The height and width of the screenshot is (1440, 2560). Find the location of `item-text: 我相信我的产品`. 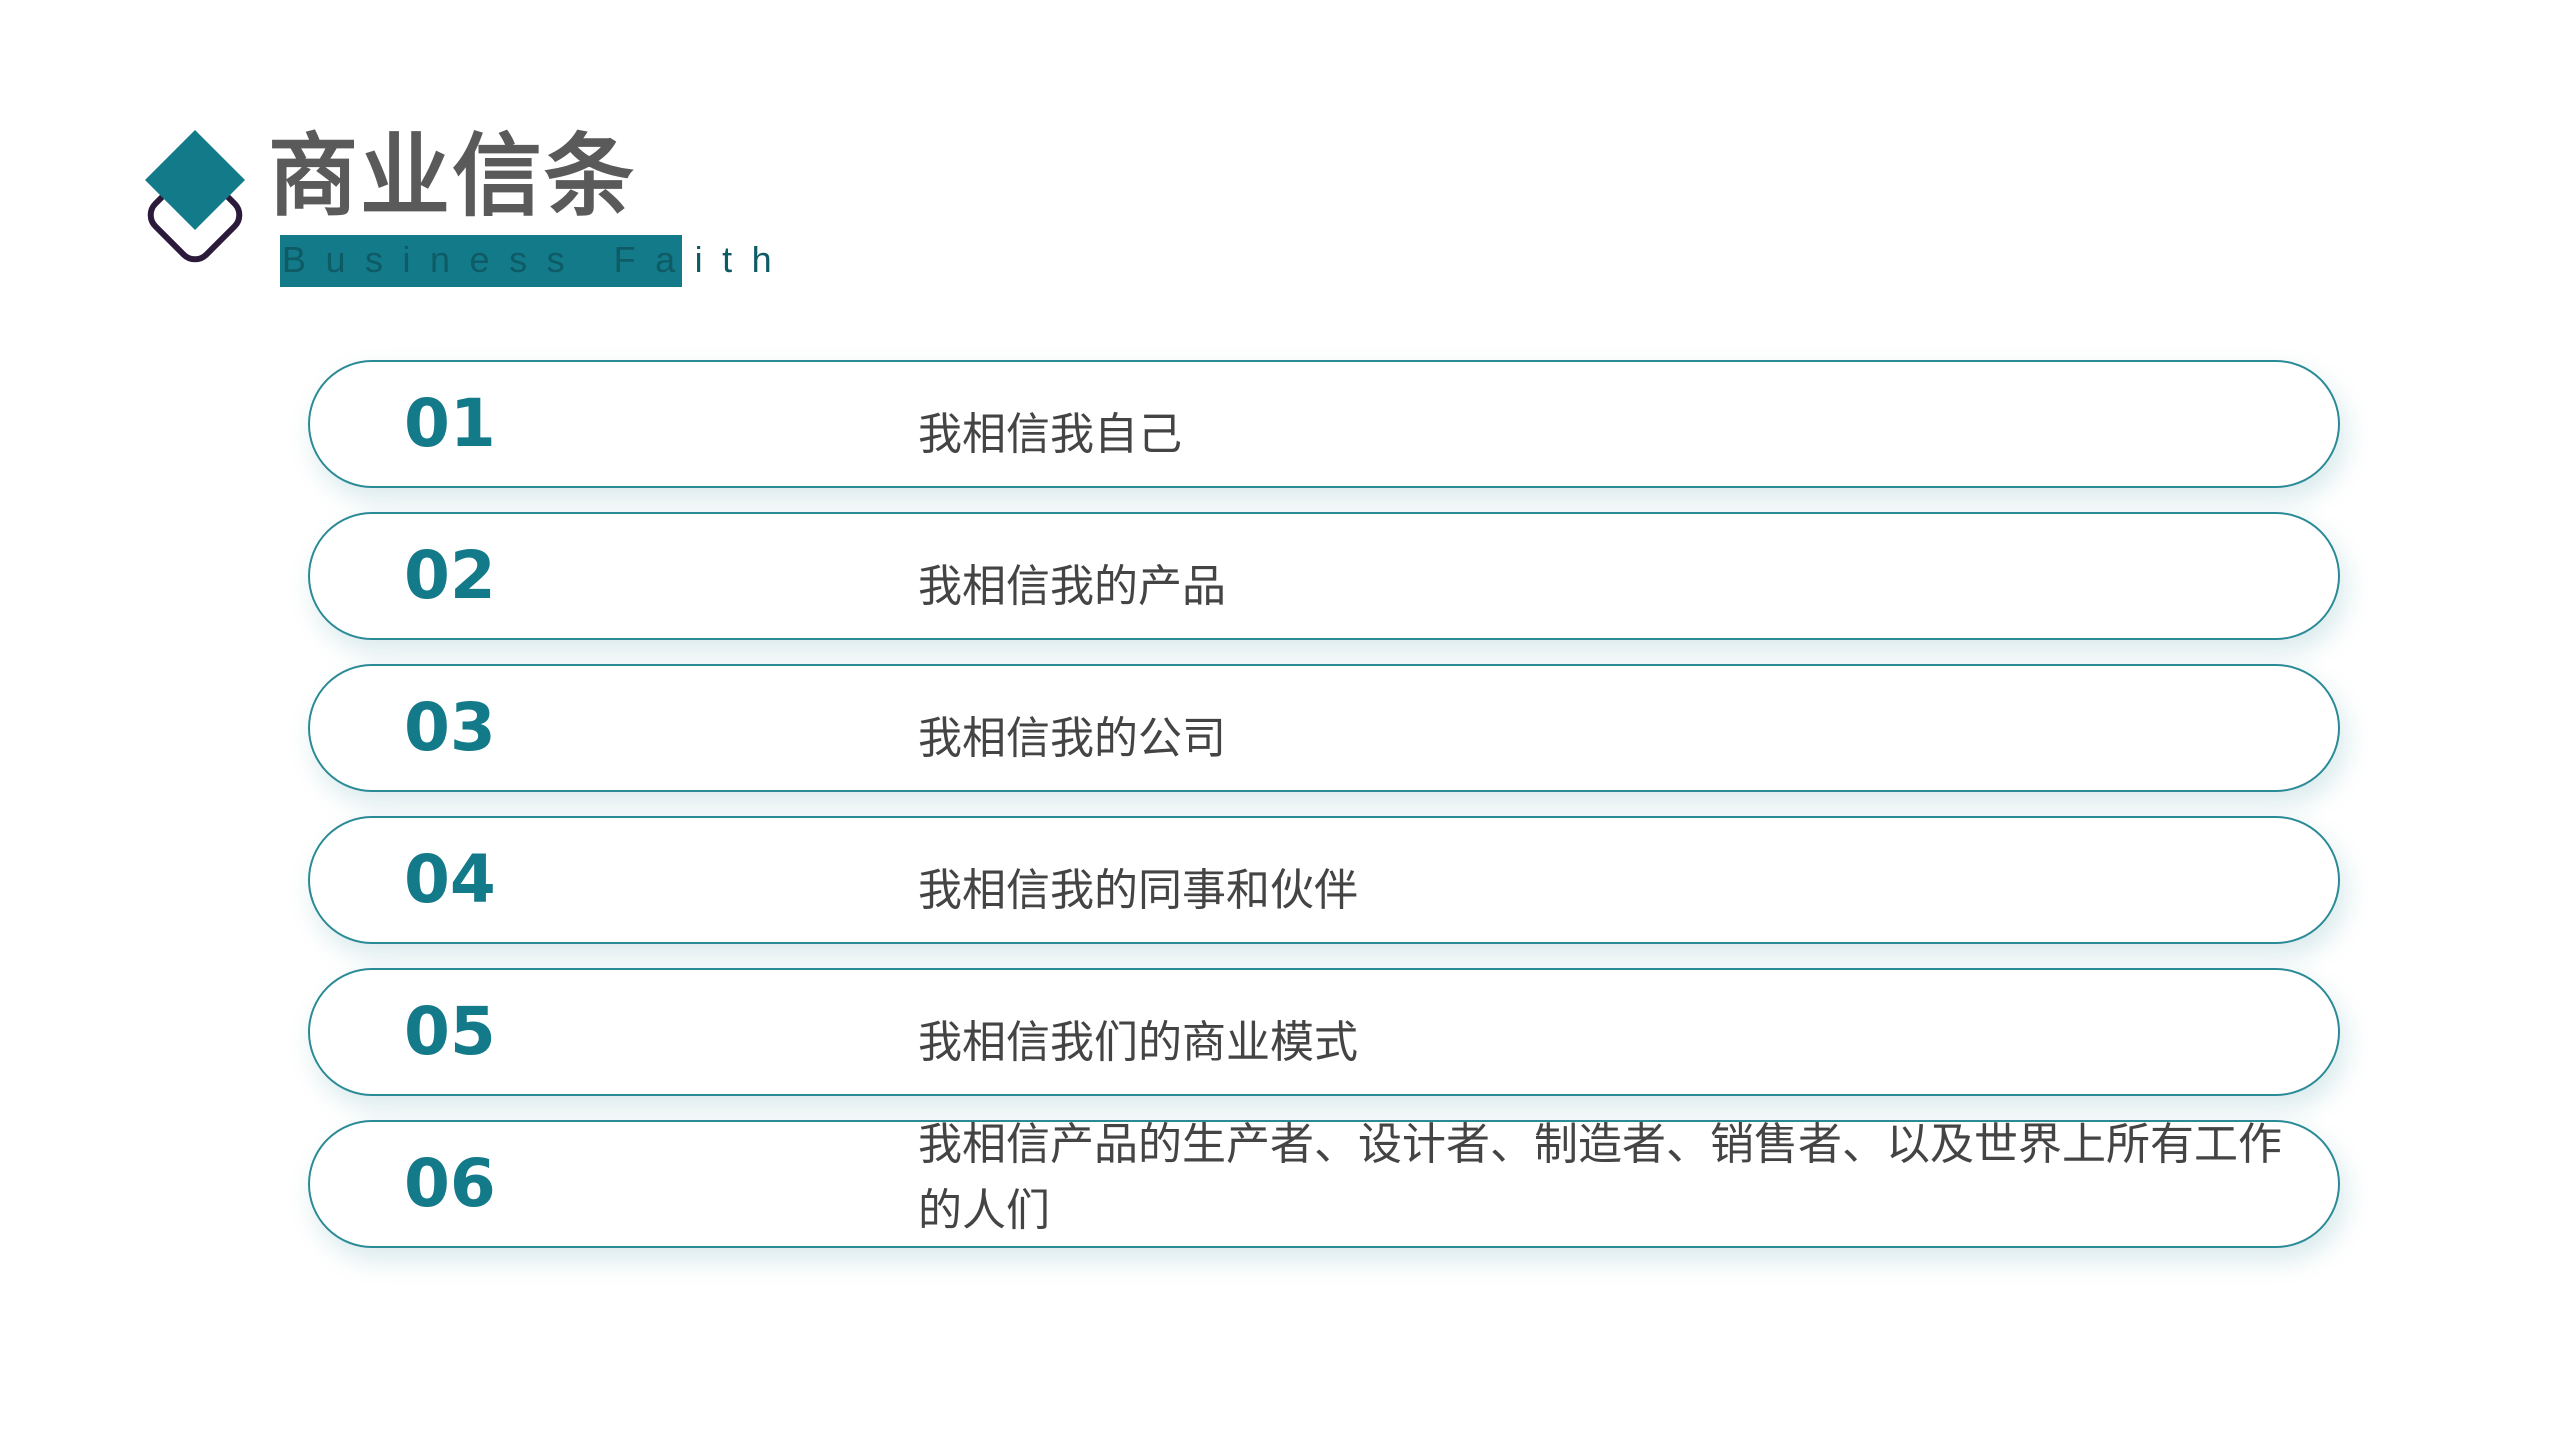

item-text: 我相信我的产品 is located at coordinates (1072, 586).